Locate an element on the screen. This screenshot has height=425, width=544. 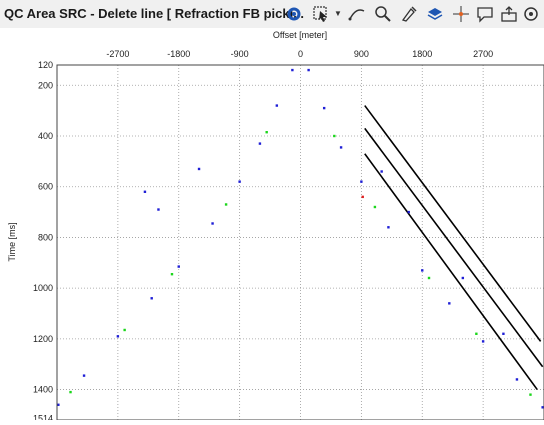
y-tick-label: 400 is located at coordinates (45, 136).